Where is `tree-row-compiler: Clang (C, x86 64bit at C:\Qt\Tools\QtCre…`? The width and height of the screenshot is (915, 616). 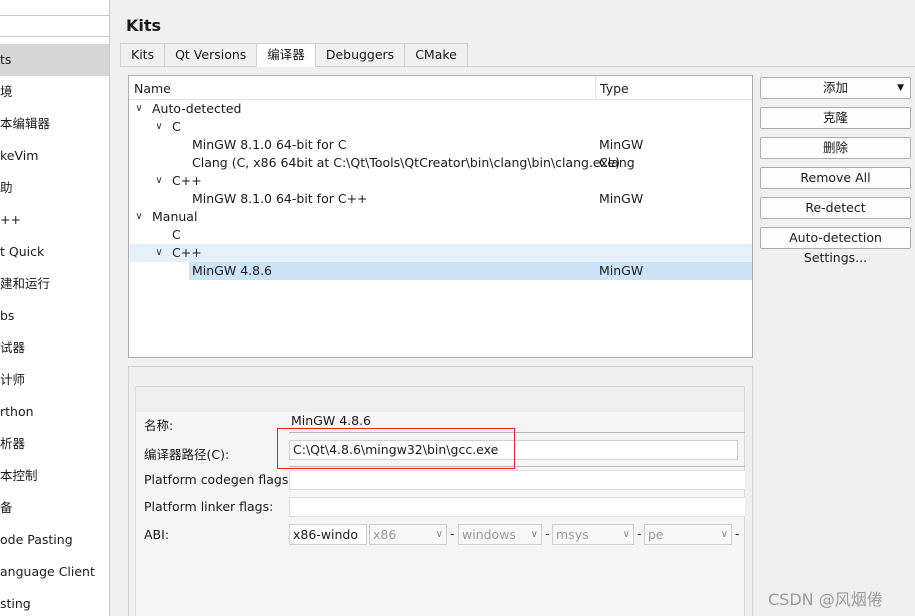
tree-row-compiler: Clang (C, x86 64bit at C:\Qt\Tools\QtCre… is located at coordinates (440, 163).